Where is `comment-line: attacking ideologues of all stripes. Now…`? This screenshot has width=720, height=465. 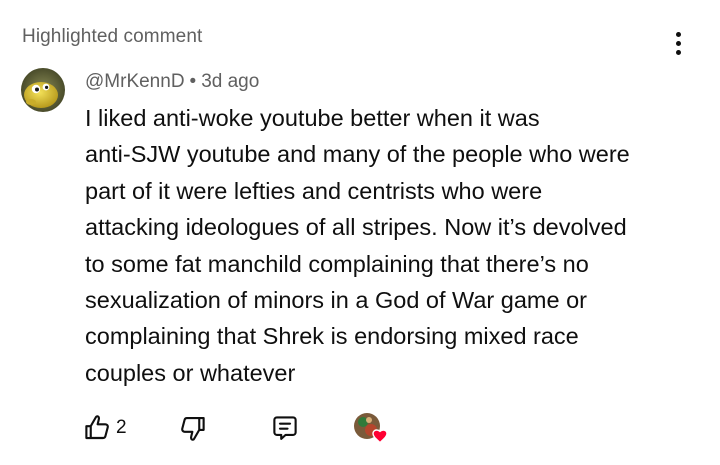
comment-line: attacking ideologues of all stripes. Now… is located at coordinates (356, 227).